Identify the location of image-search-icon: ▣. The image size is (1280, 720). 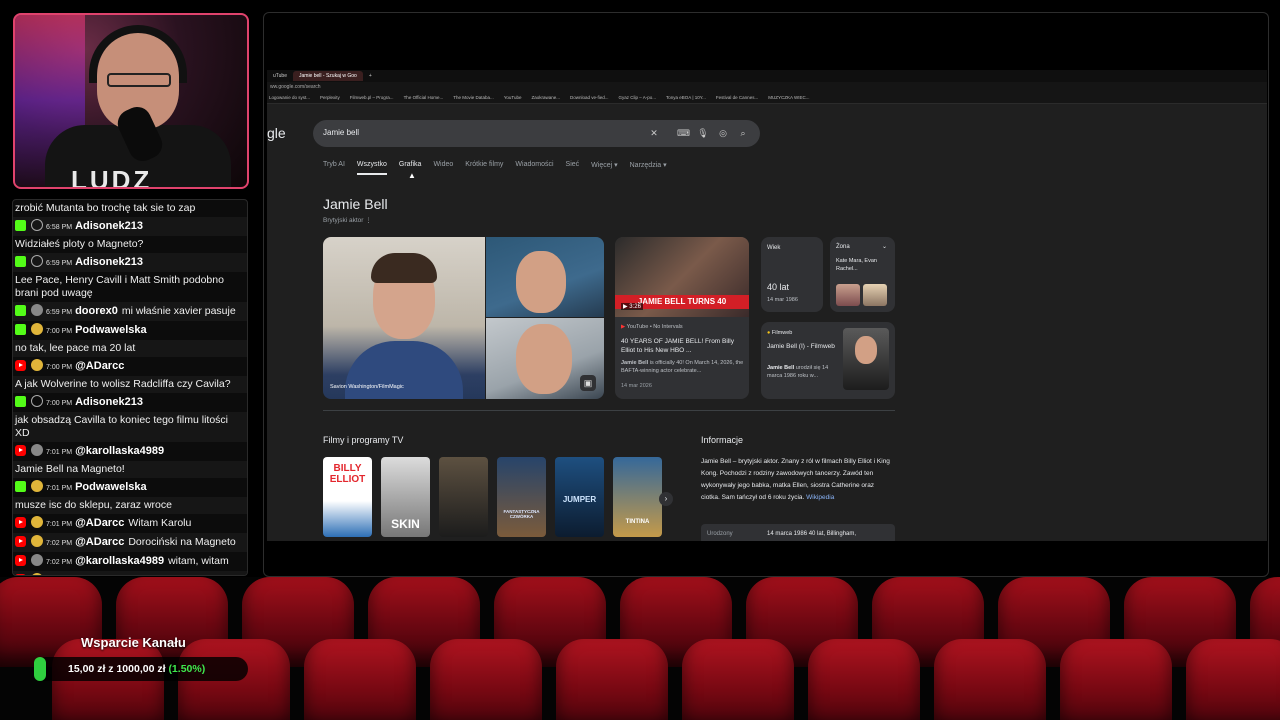
(588, 383).